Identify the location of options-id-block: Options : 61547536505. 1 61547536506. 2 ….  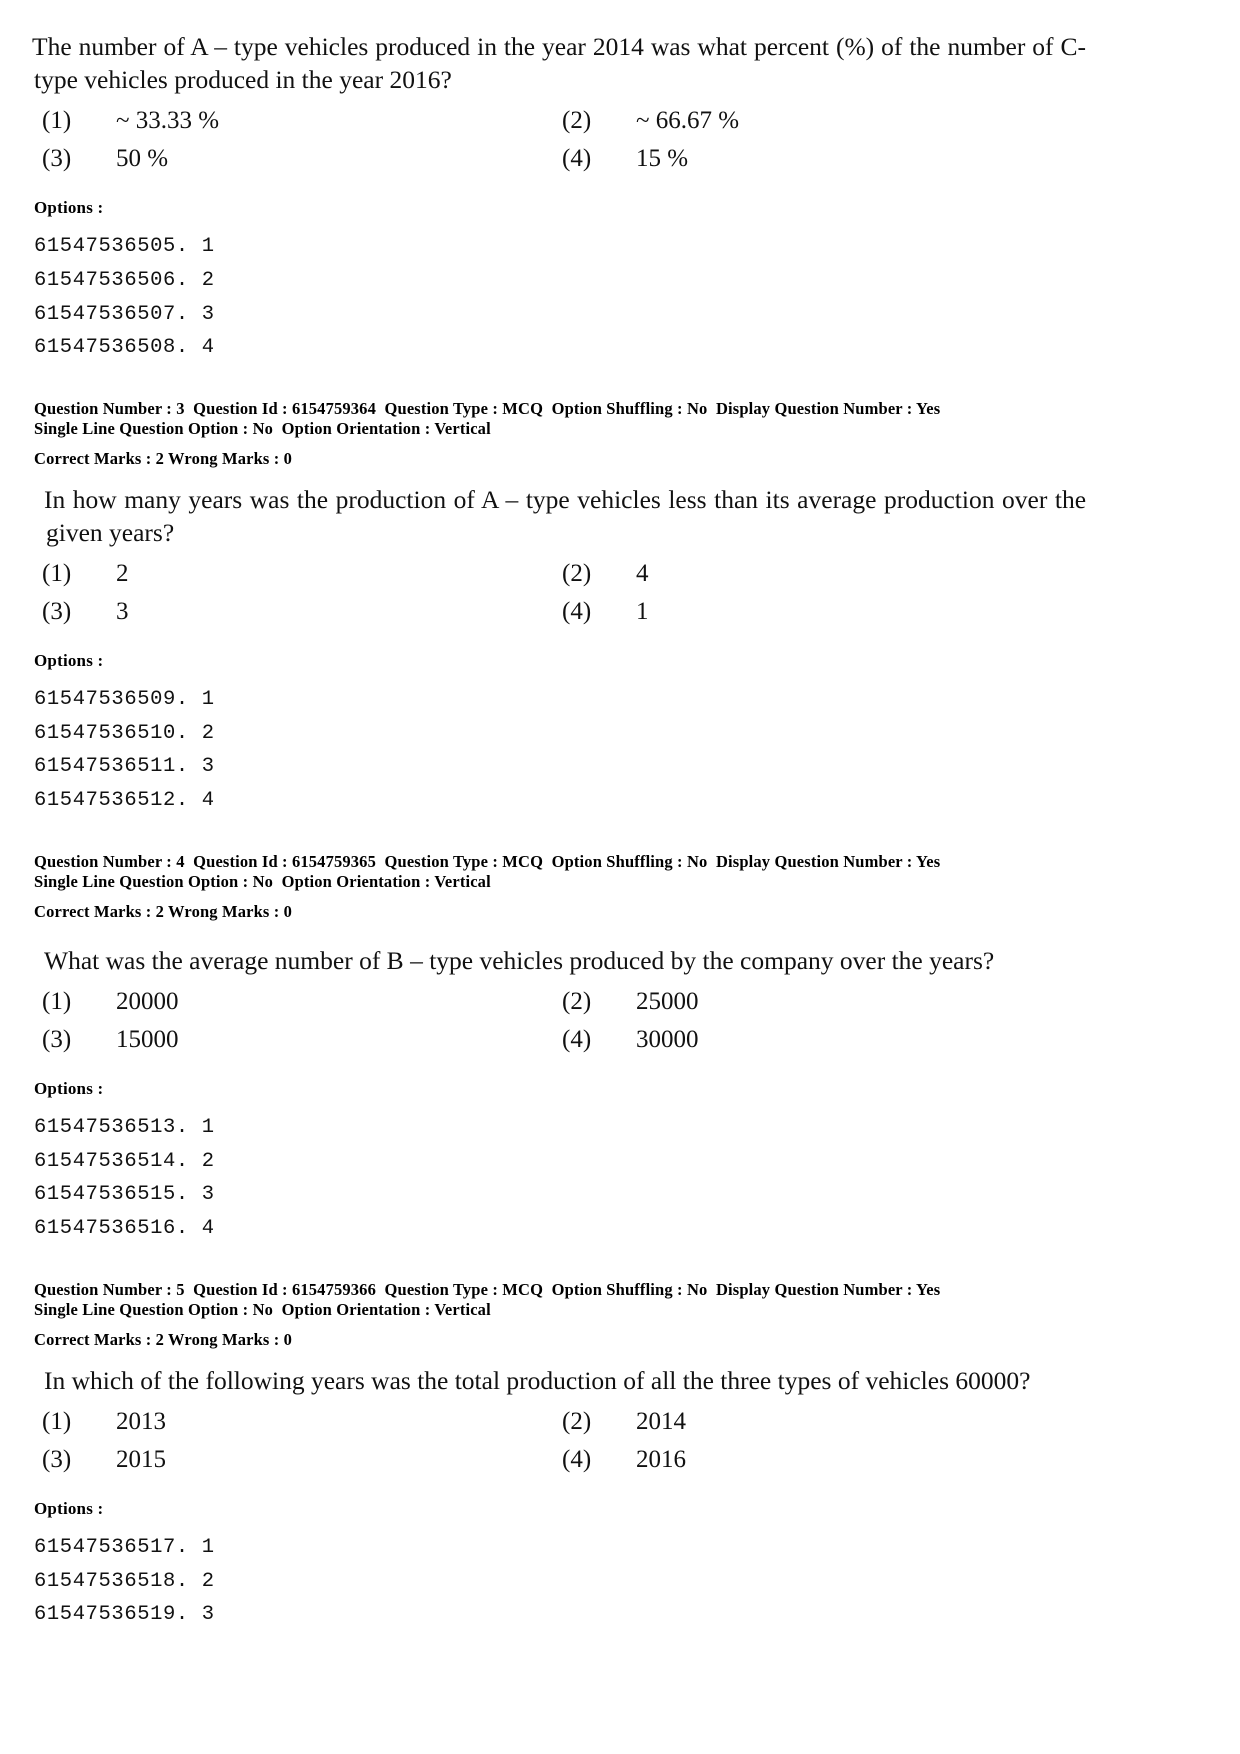
(560, 281).